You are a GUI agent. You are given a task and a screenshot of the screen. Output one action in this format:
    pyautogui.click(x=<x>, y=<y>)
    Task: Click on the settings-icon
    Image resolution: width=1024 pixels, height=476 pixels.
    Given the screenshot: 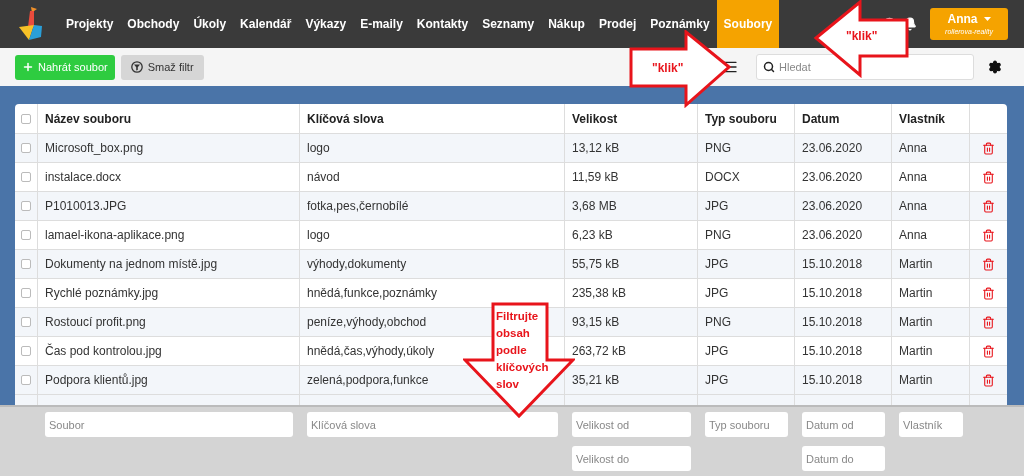 What is the action you would take?
    pyautogui.click(x=995, y=67)
    